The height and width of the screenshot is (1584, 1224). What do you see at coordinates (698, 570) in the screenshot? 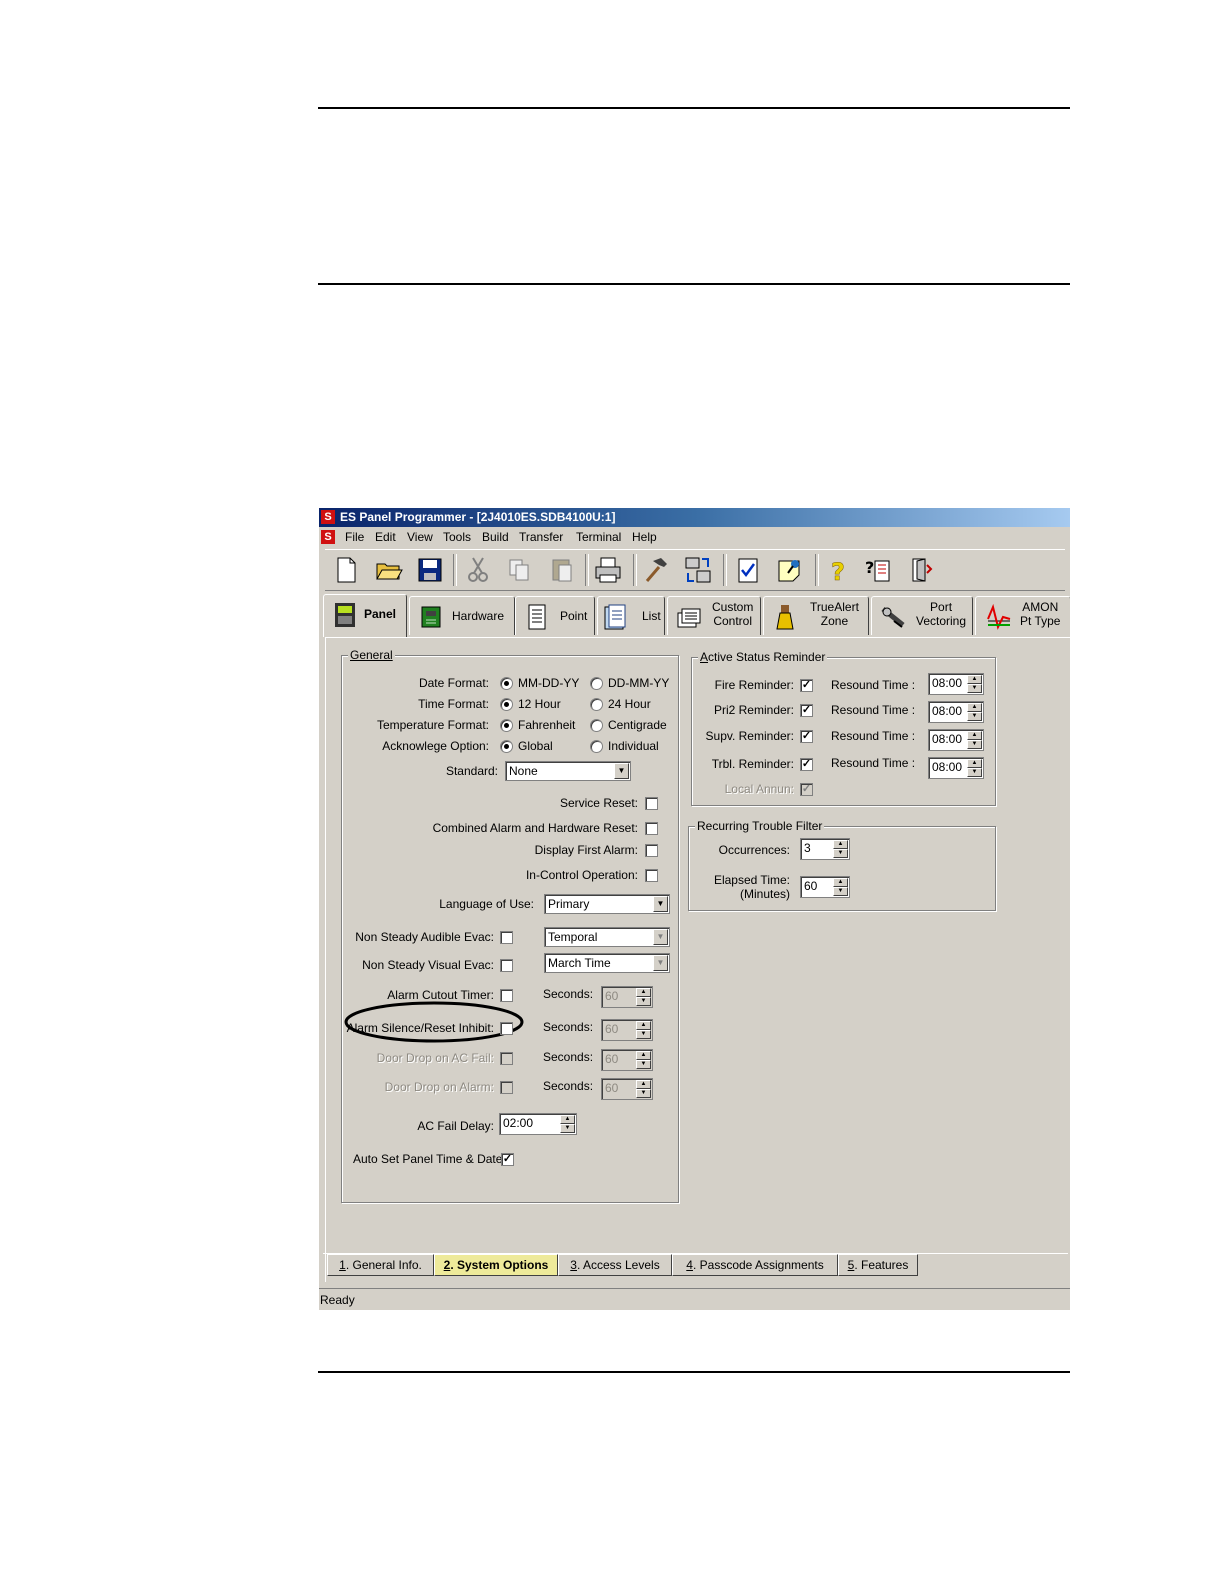
I see `transfer-icon` at bounding box center [698, 570].